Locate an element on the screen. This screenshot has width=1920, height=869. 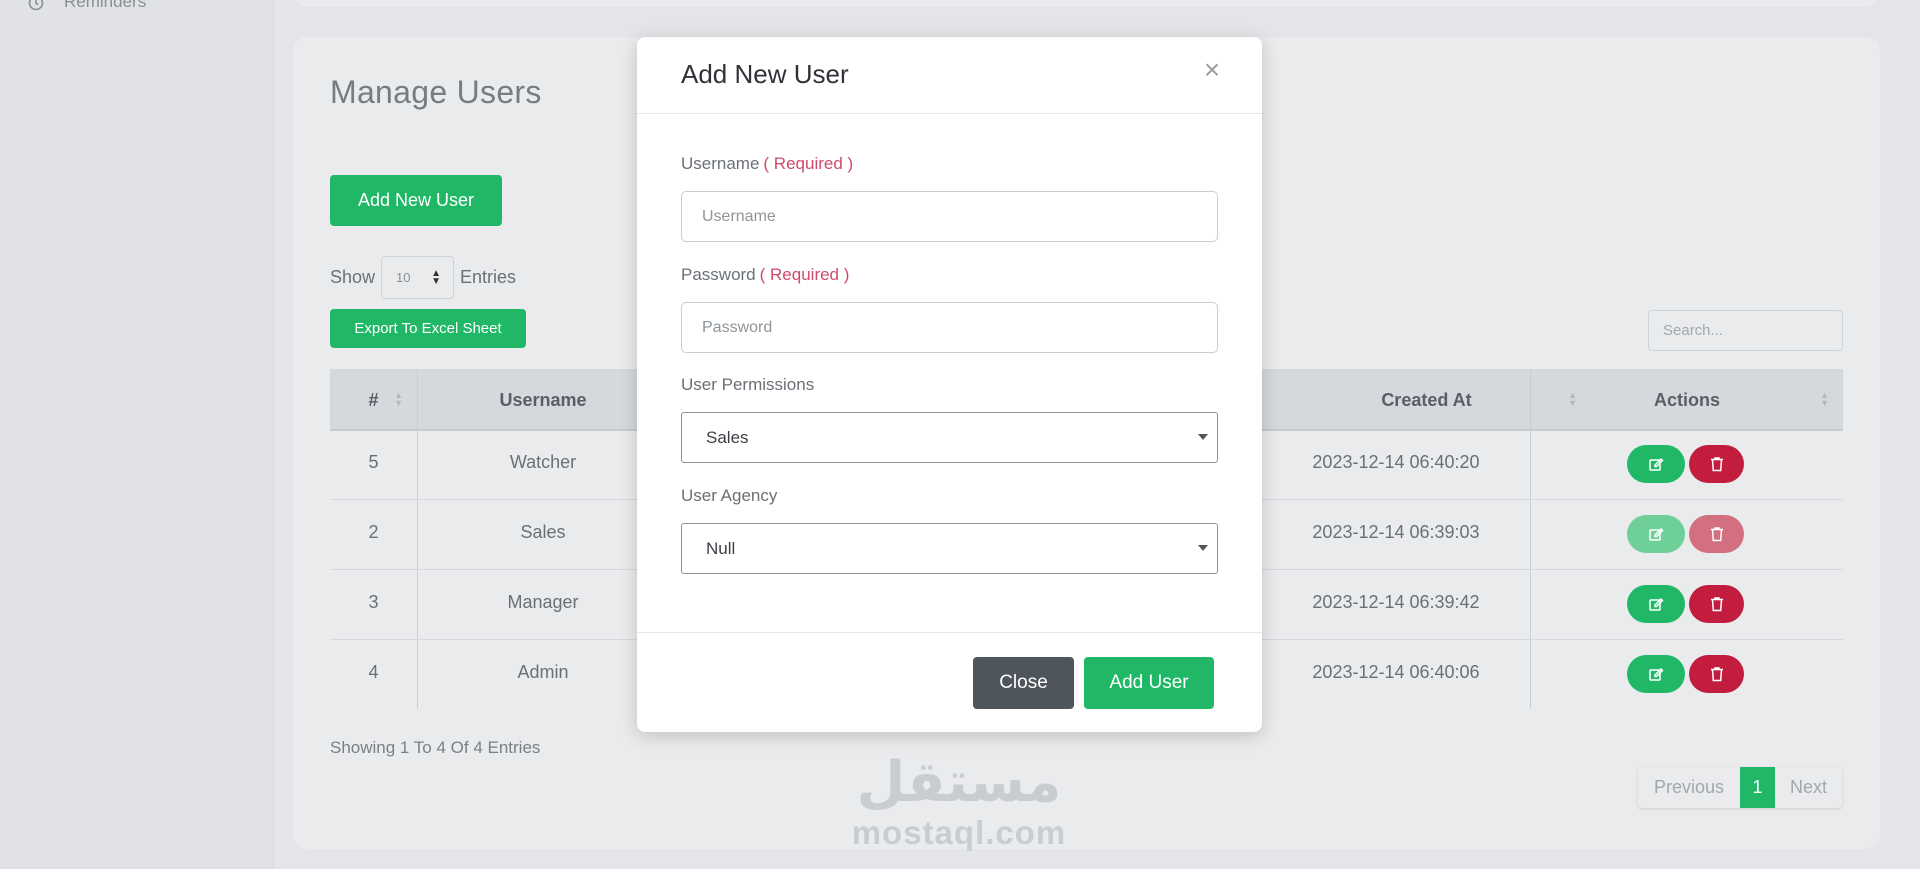
agency-label: User Agency is located at coordinates (729, 495).